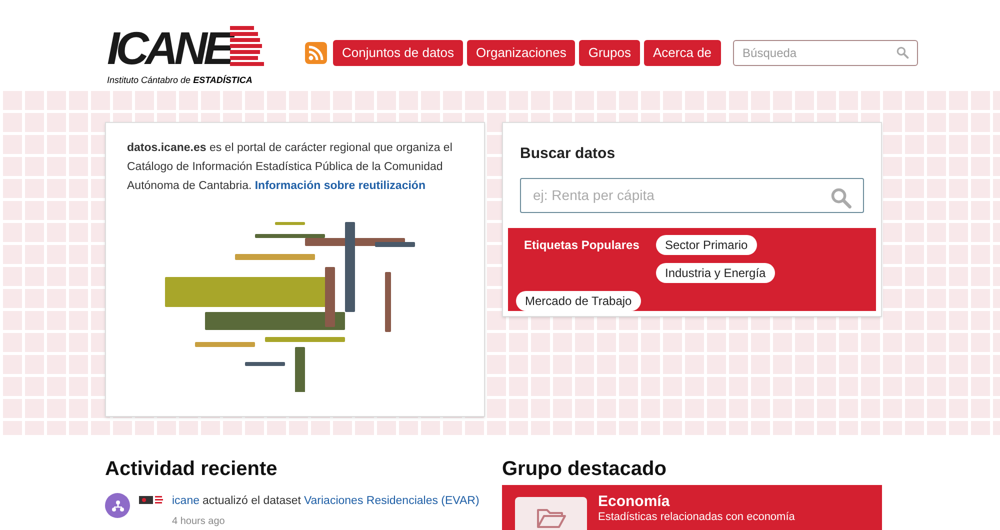 This screenshot has width=1000, height=530. I want to click on group-name: Economía, so click(634, 502).